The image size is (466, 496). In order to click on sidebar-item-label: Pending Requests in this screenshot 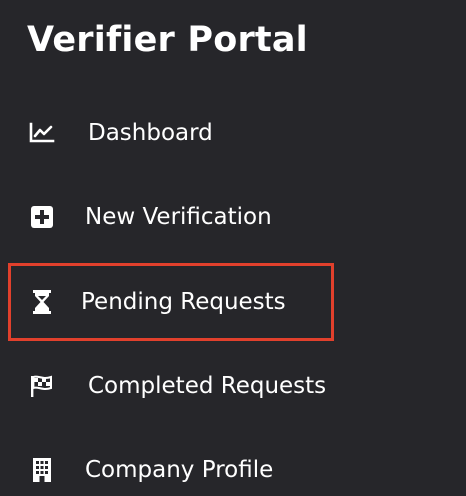, I will do `click(183, 302)`.